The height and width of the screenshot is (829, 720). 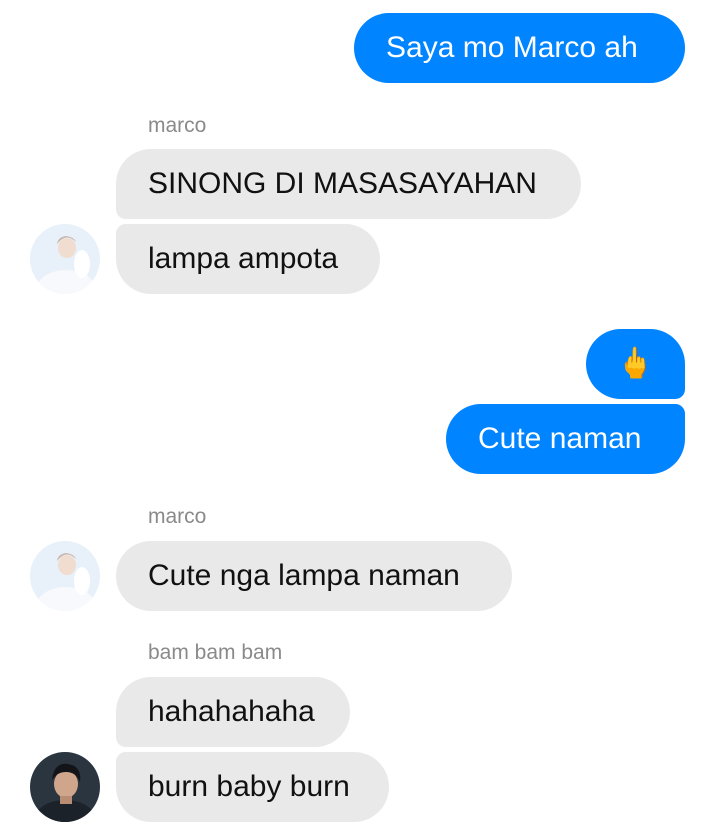 I want to click on incoming-message-bubble: burn baby burn, so click(x=252, y=787).